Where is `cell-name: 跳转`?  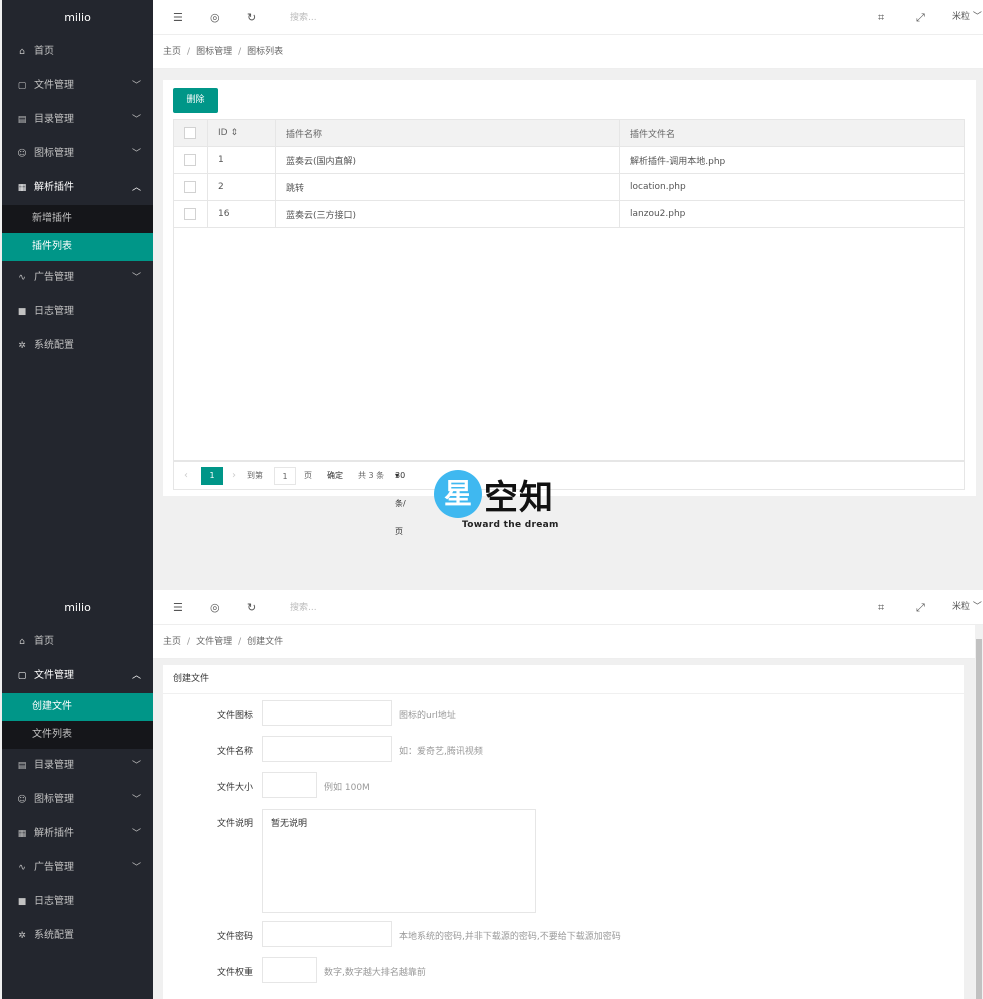
cell-name: 跳转 is located at coordinates (447, 187).